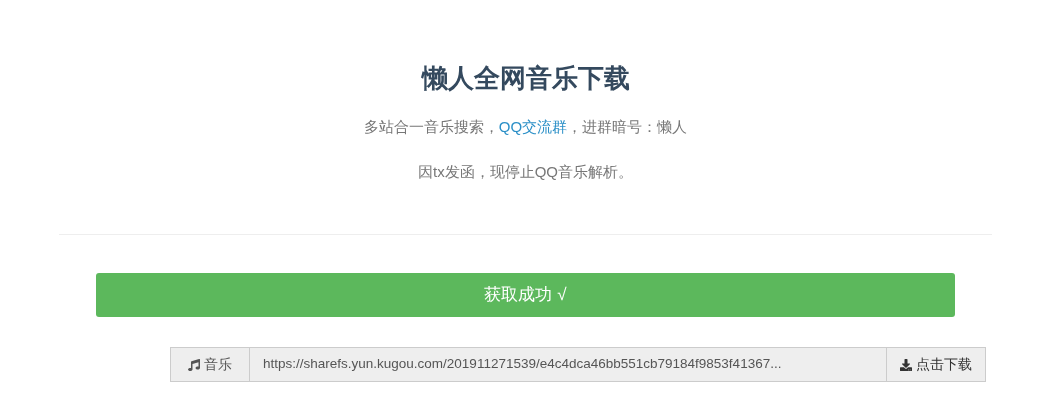  What do you see at coordinates (525, 78) in the screenshot?
I see `page-title: 懒人全网音乐下载` at bounding box center [525, 78].